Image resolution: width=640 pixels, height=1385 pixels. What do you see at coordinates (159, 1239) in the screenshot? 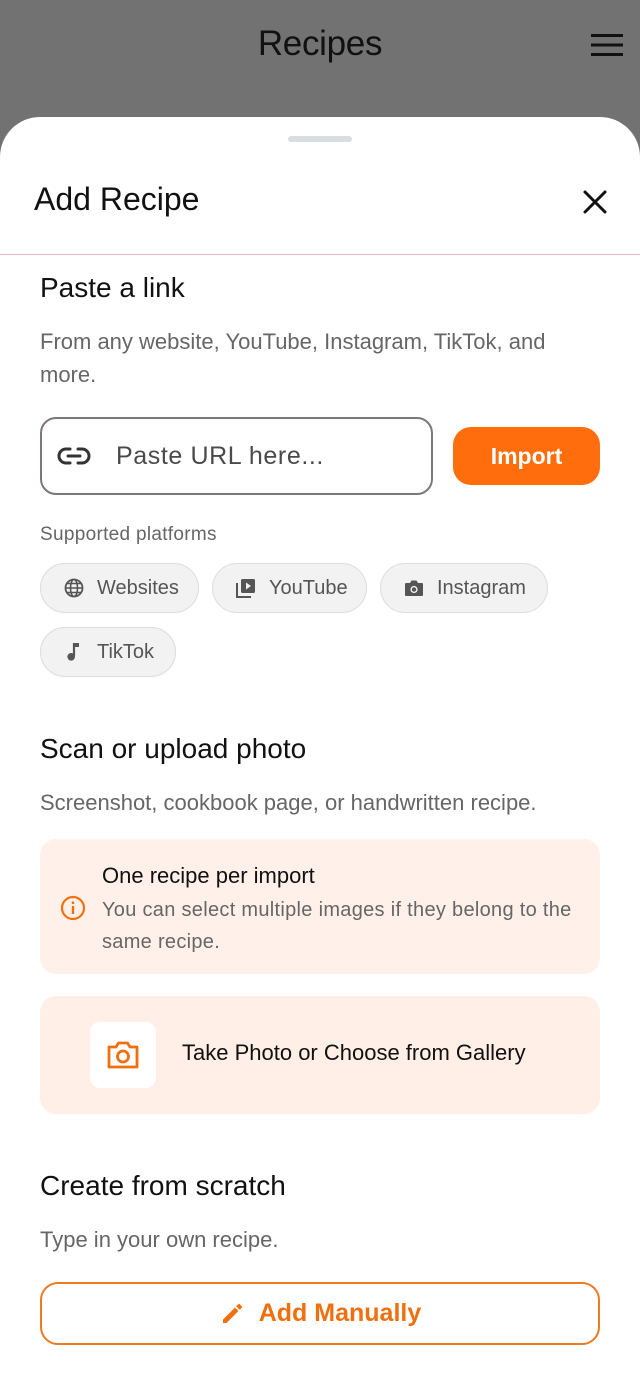
I see `scratch-section-description: Type in your own recipe.` at bounding box center [159, 1239].